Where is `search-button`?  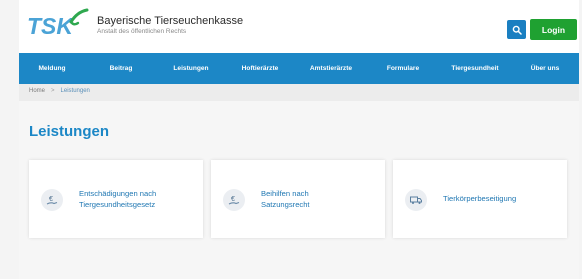
search-button is located at coordinates (516, 29).